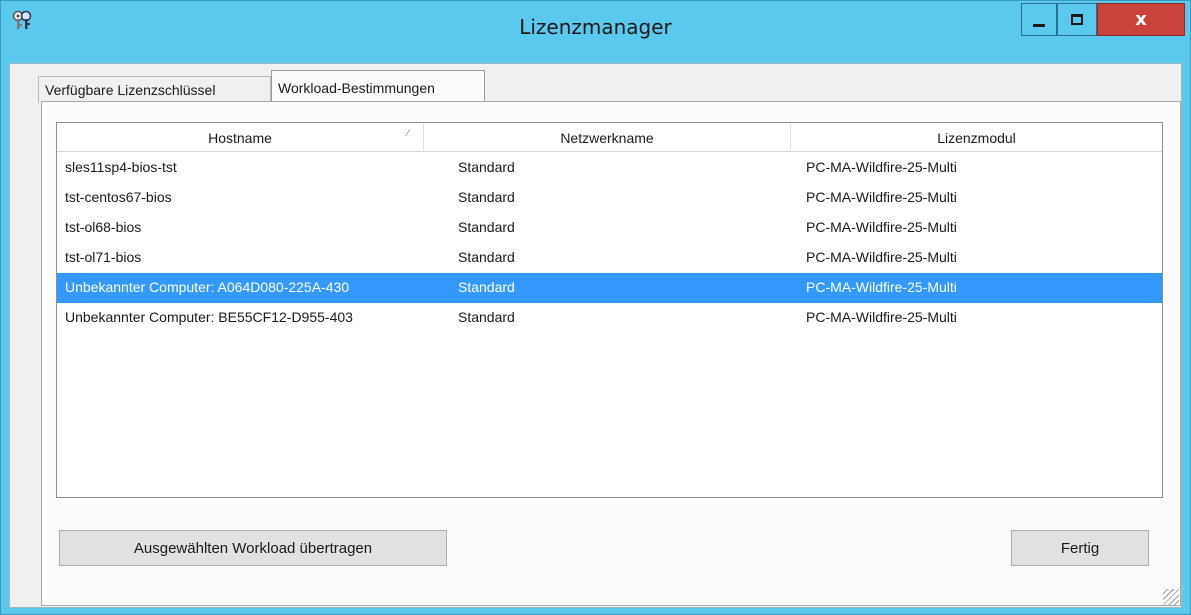 This screenshot has width=1191, height=615. What do you see at coordinates (1039, 25) in the screenshot?
I see `minimize-icon` at bounding box center [1039, 25].